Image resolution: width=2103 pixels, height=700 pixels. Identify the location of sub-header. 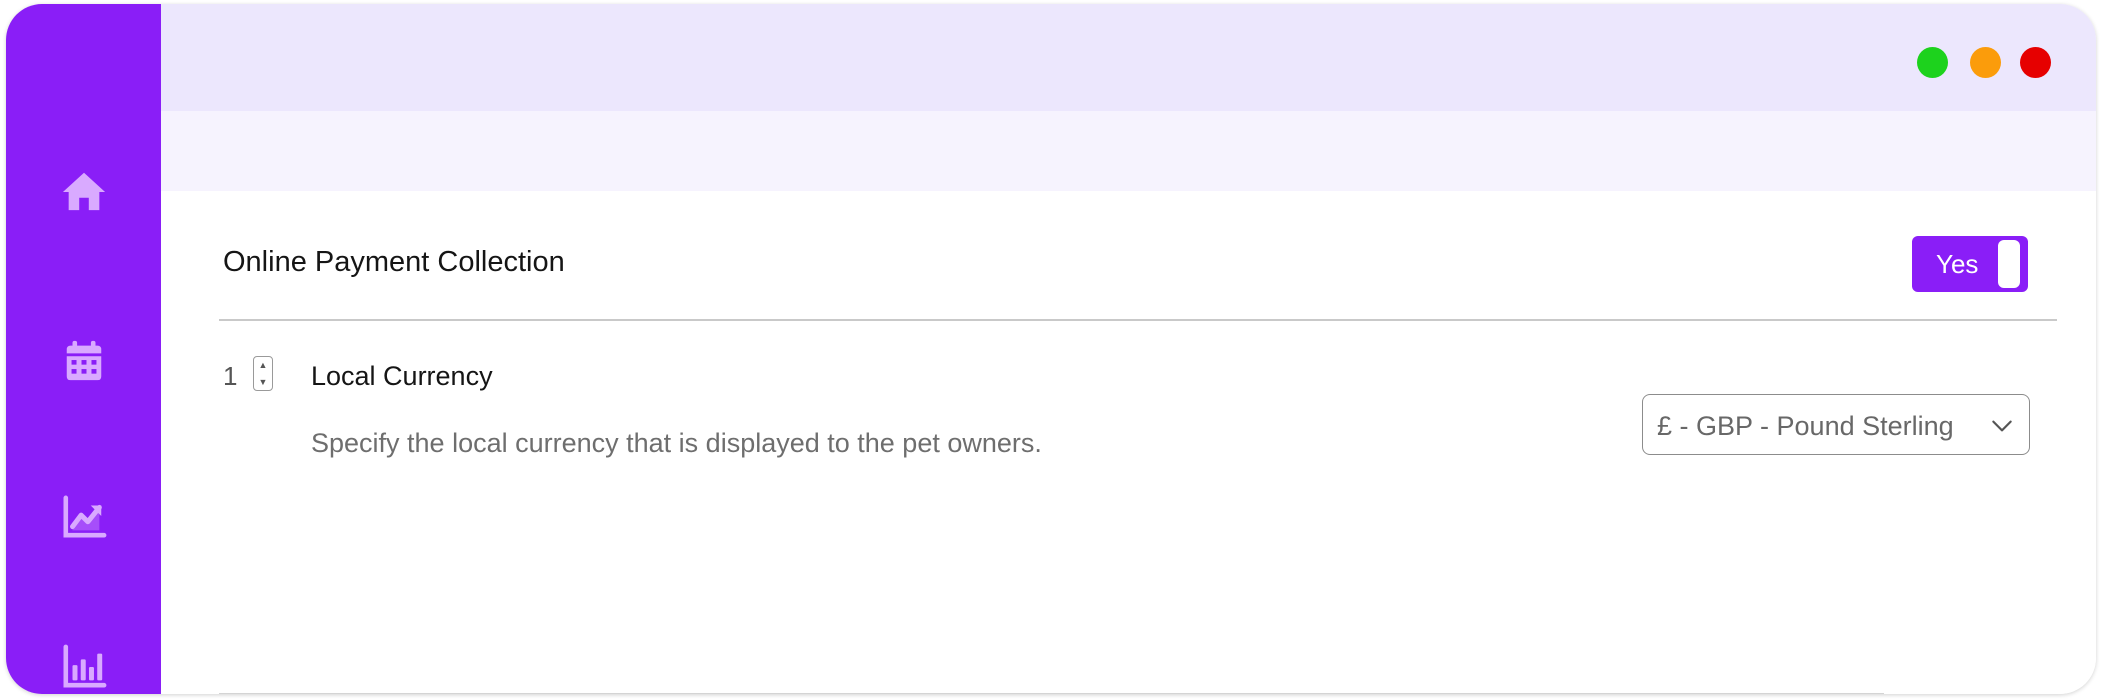
(1128, 151).